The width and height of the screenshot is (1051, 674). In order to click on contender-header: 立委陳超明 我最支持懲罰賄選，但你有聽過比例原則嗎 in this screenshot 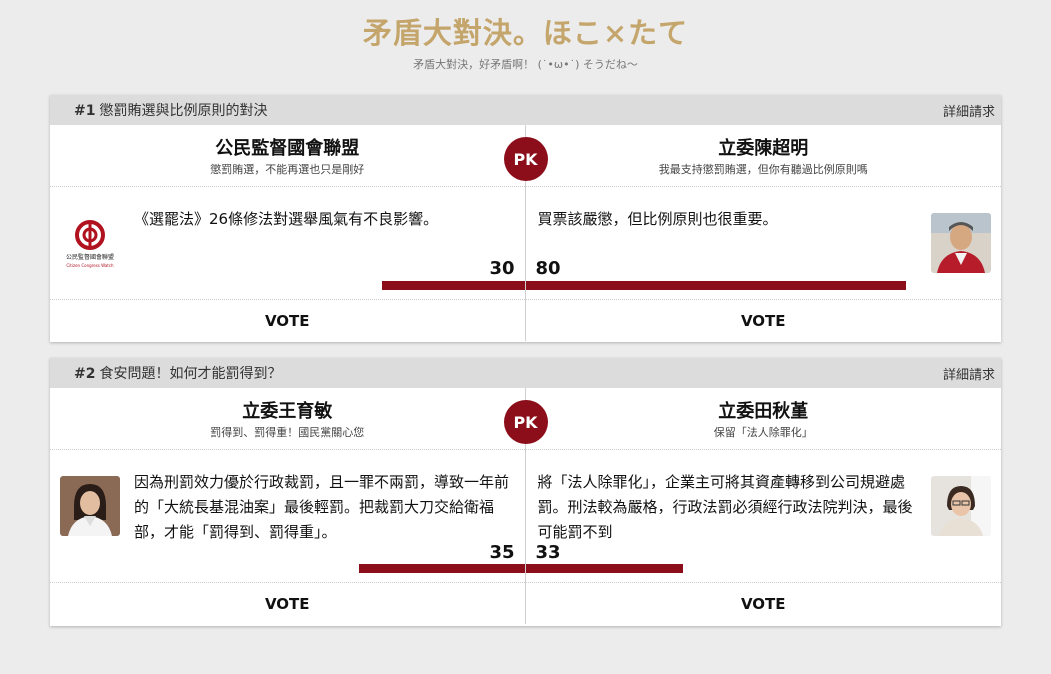, I will do `click(763, 156)`.